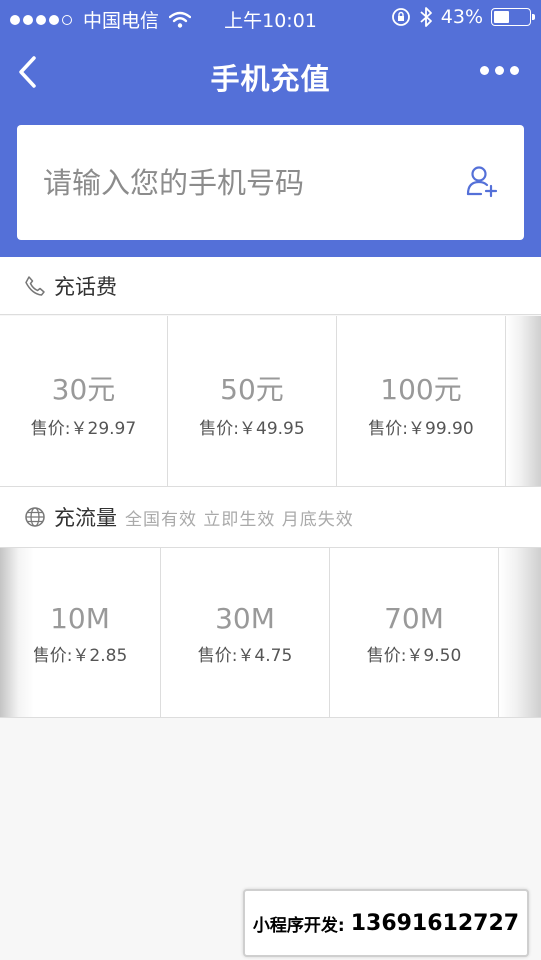 The height and width of the screenshot is (960, 541). I want to click on data-section-title: 充流量, so click(85, 518).